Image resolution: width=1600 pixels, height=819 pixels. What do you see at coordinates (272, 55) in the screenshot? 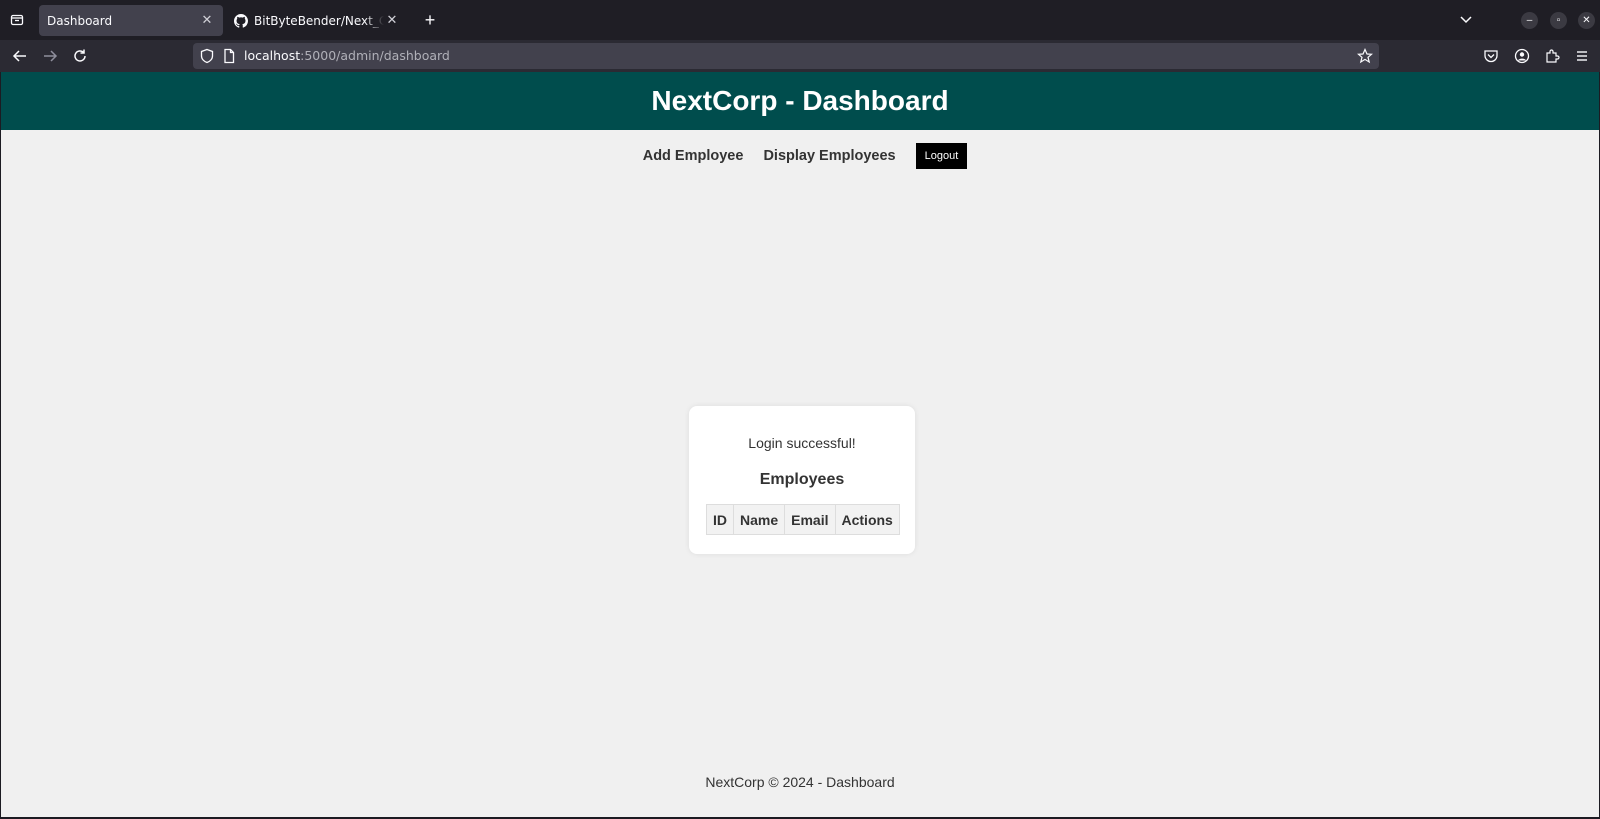
I see `url-host: localhost` at bounding box center [272, 55].